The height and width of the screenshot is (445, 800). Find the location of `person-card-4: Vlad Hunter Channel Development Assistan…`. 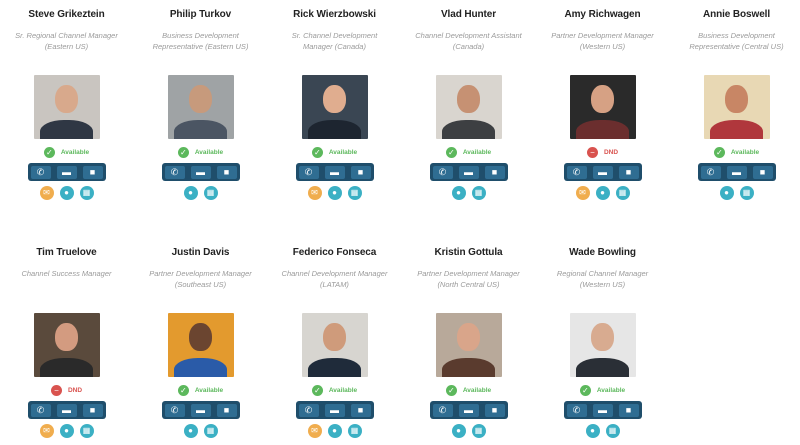

person-card-4: Vlad Hunter Channel Development Assistan… is located at coordinates (468, 104).